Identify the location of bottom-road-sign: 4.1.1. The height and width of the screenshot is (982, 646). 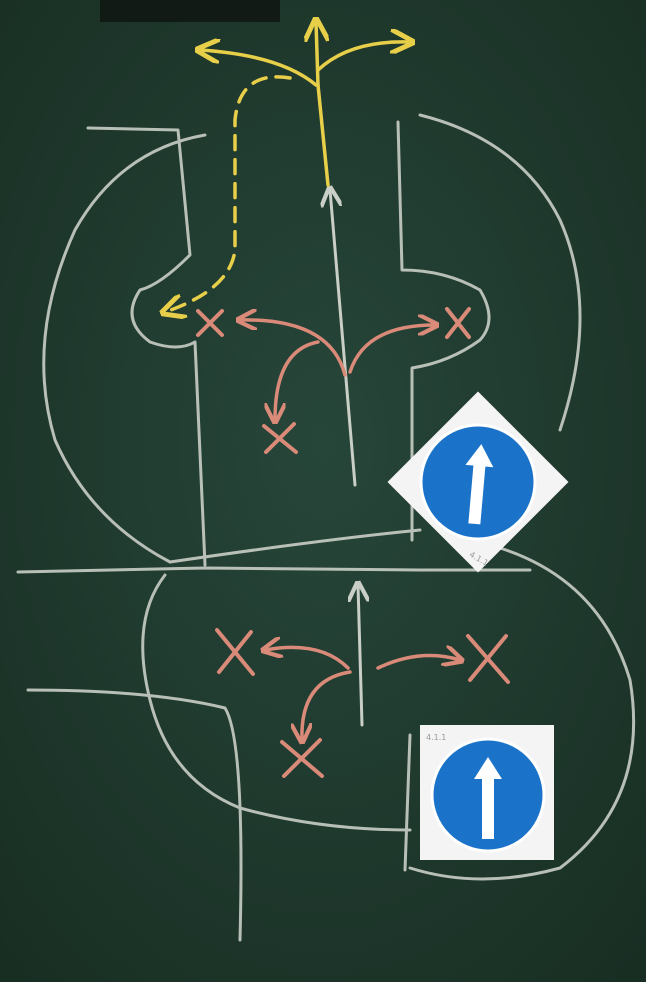
(487, 792).